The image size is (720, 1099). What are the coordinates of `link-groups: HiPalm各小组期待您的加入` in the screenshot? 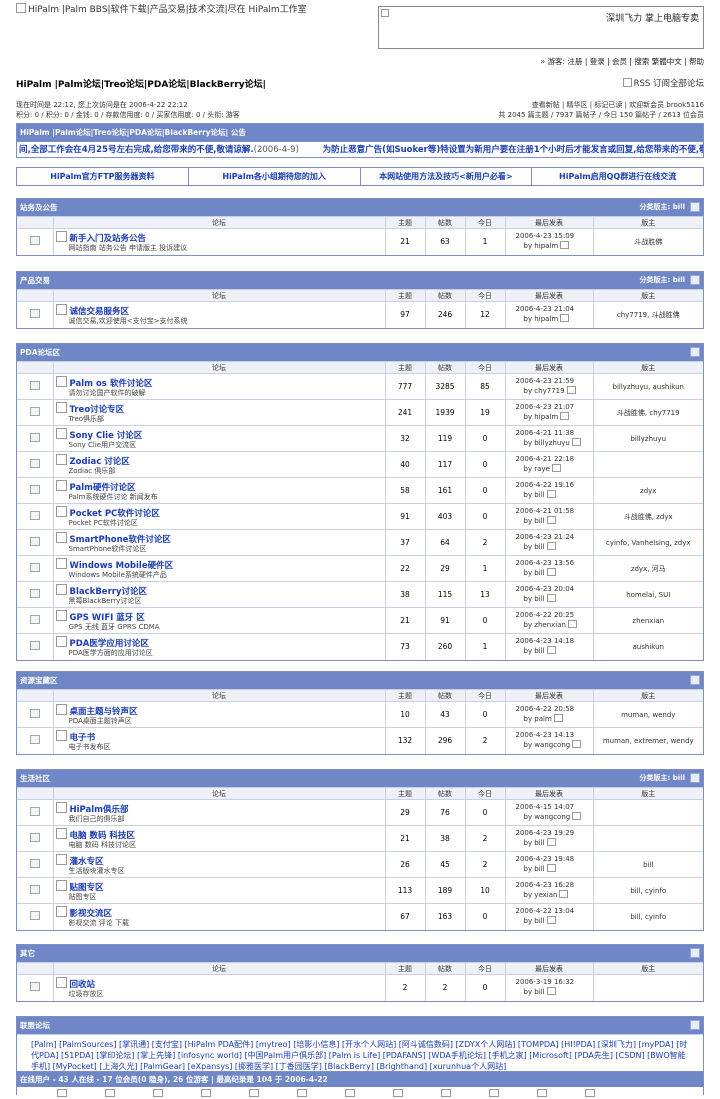 It's located at (275, 176).